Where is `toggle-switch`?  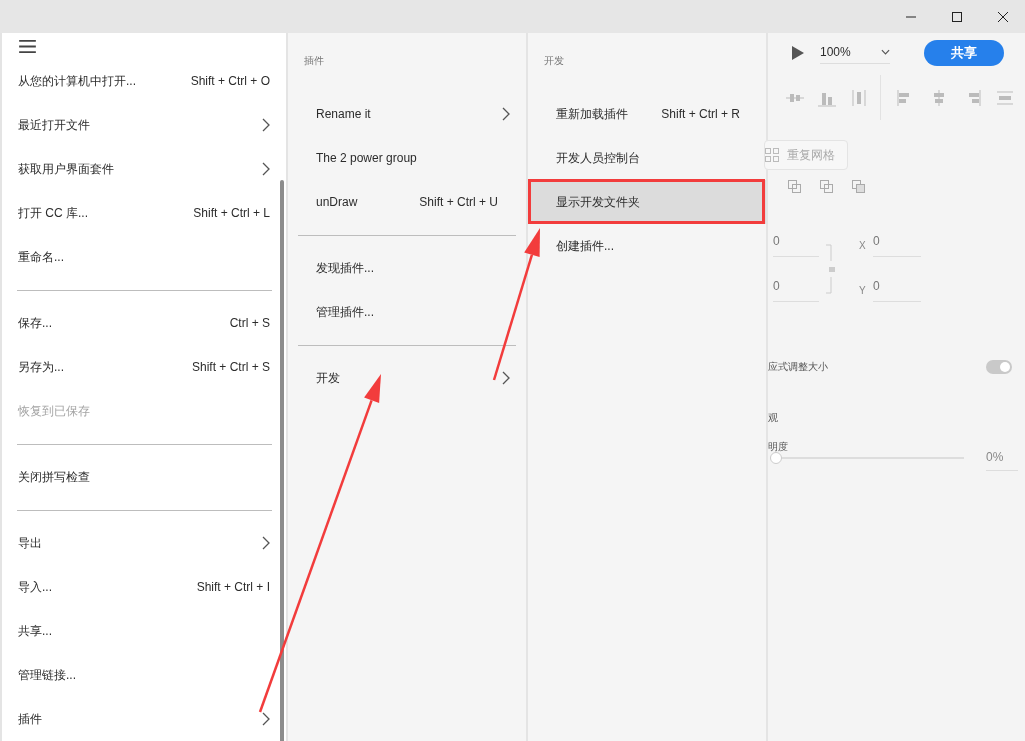 toggle-switch is located at coordinates (999, 367).